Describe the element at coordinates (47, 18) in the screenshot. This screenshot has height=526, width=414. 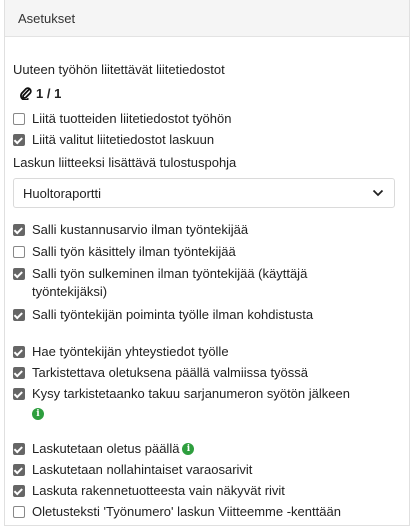
I see `panel-title: Asetukset` at that location.